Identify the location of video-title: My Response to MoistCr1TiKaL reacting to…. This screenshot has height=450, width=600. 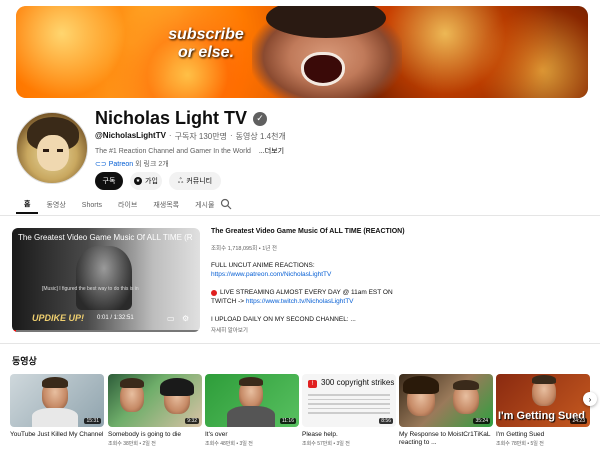
(446, 439).